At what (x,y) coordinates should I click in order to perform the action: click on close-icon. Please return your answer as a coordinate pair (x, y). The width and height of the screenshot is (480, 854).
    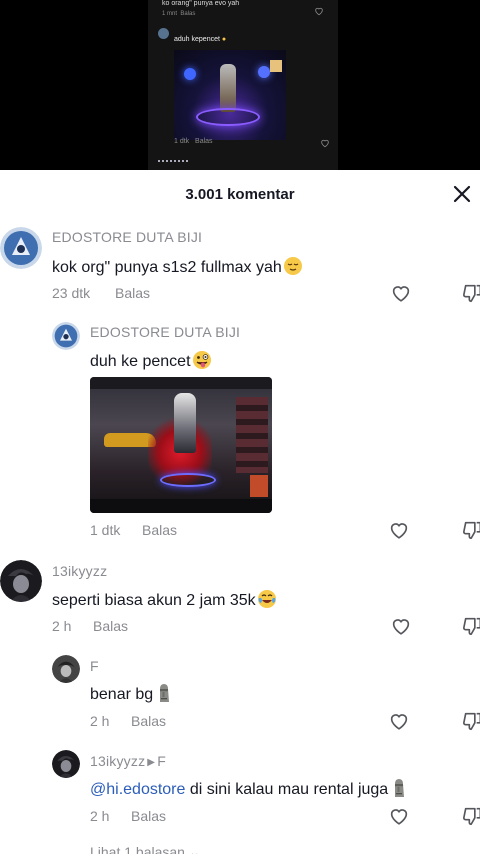
    Looking at the image, I should click on (462, 194).